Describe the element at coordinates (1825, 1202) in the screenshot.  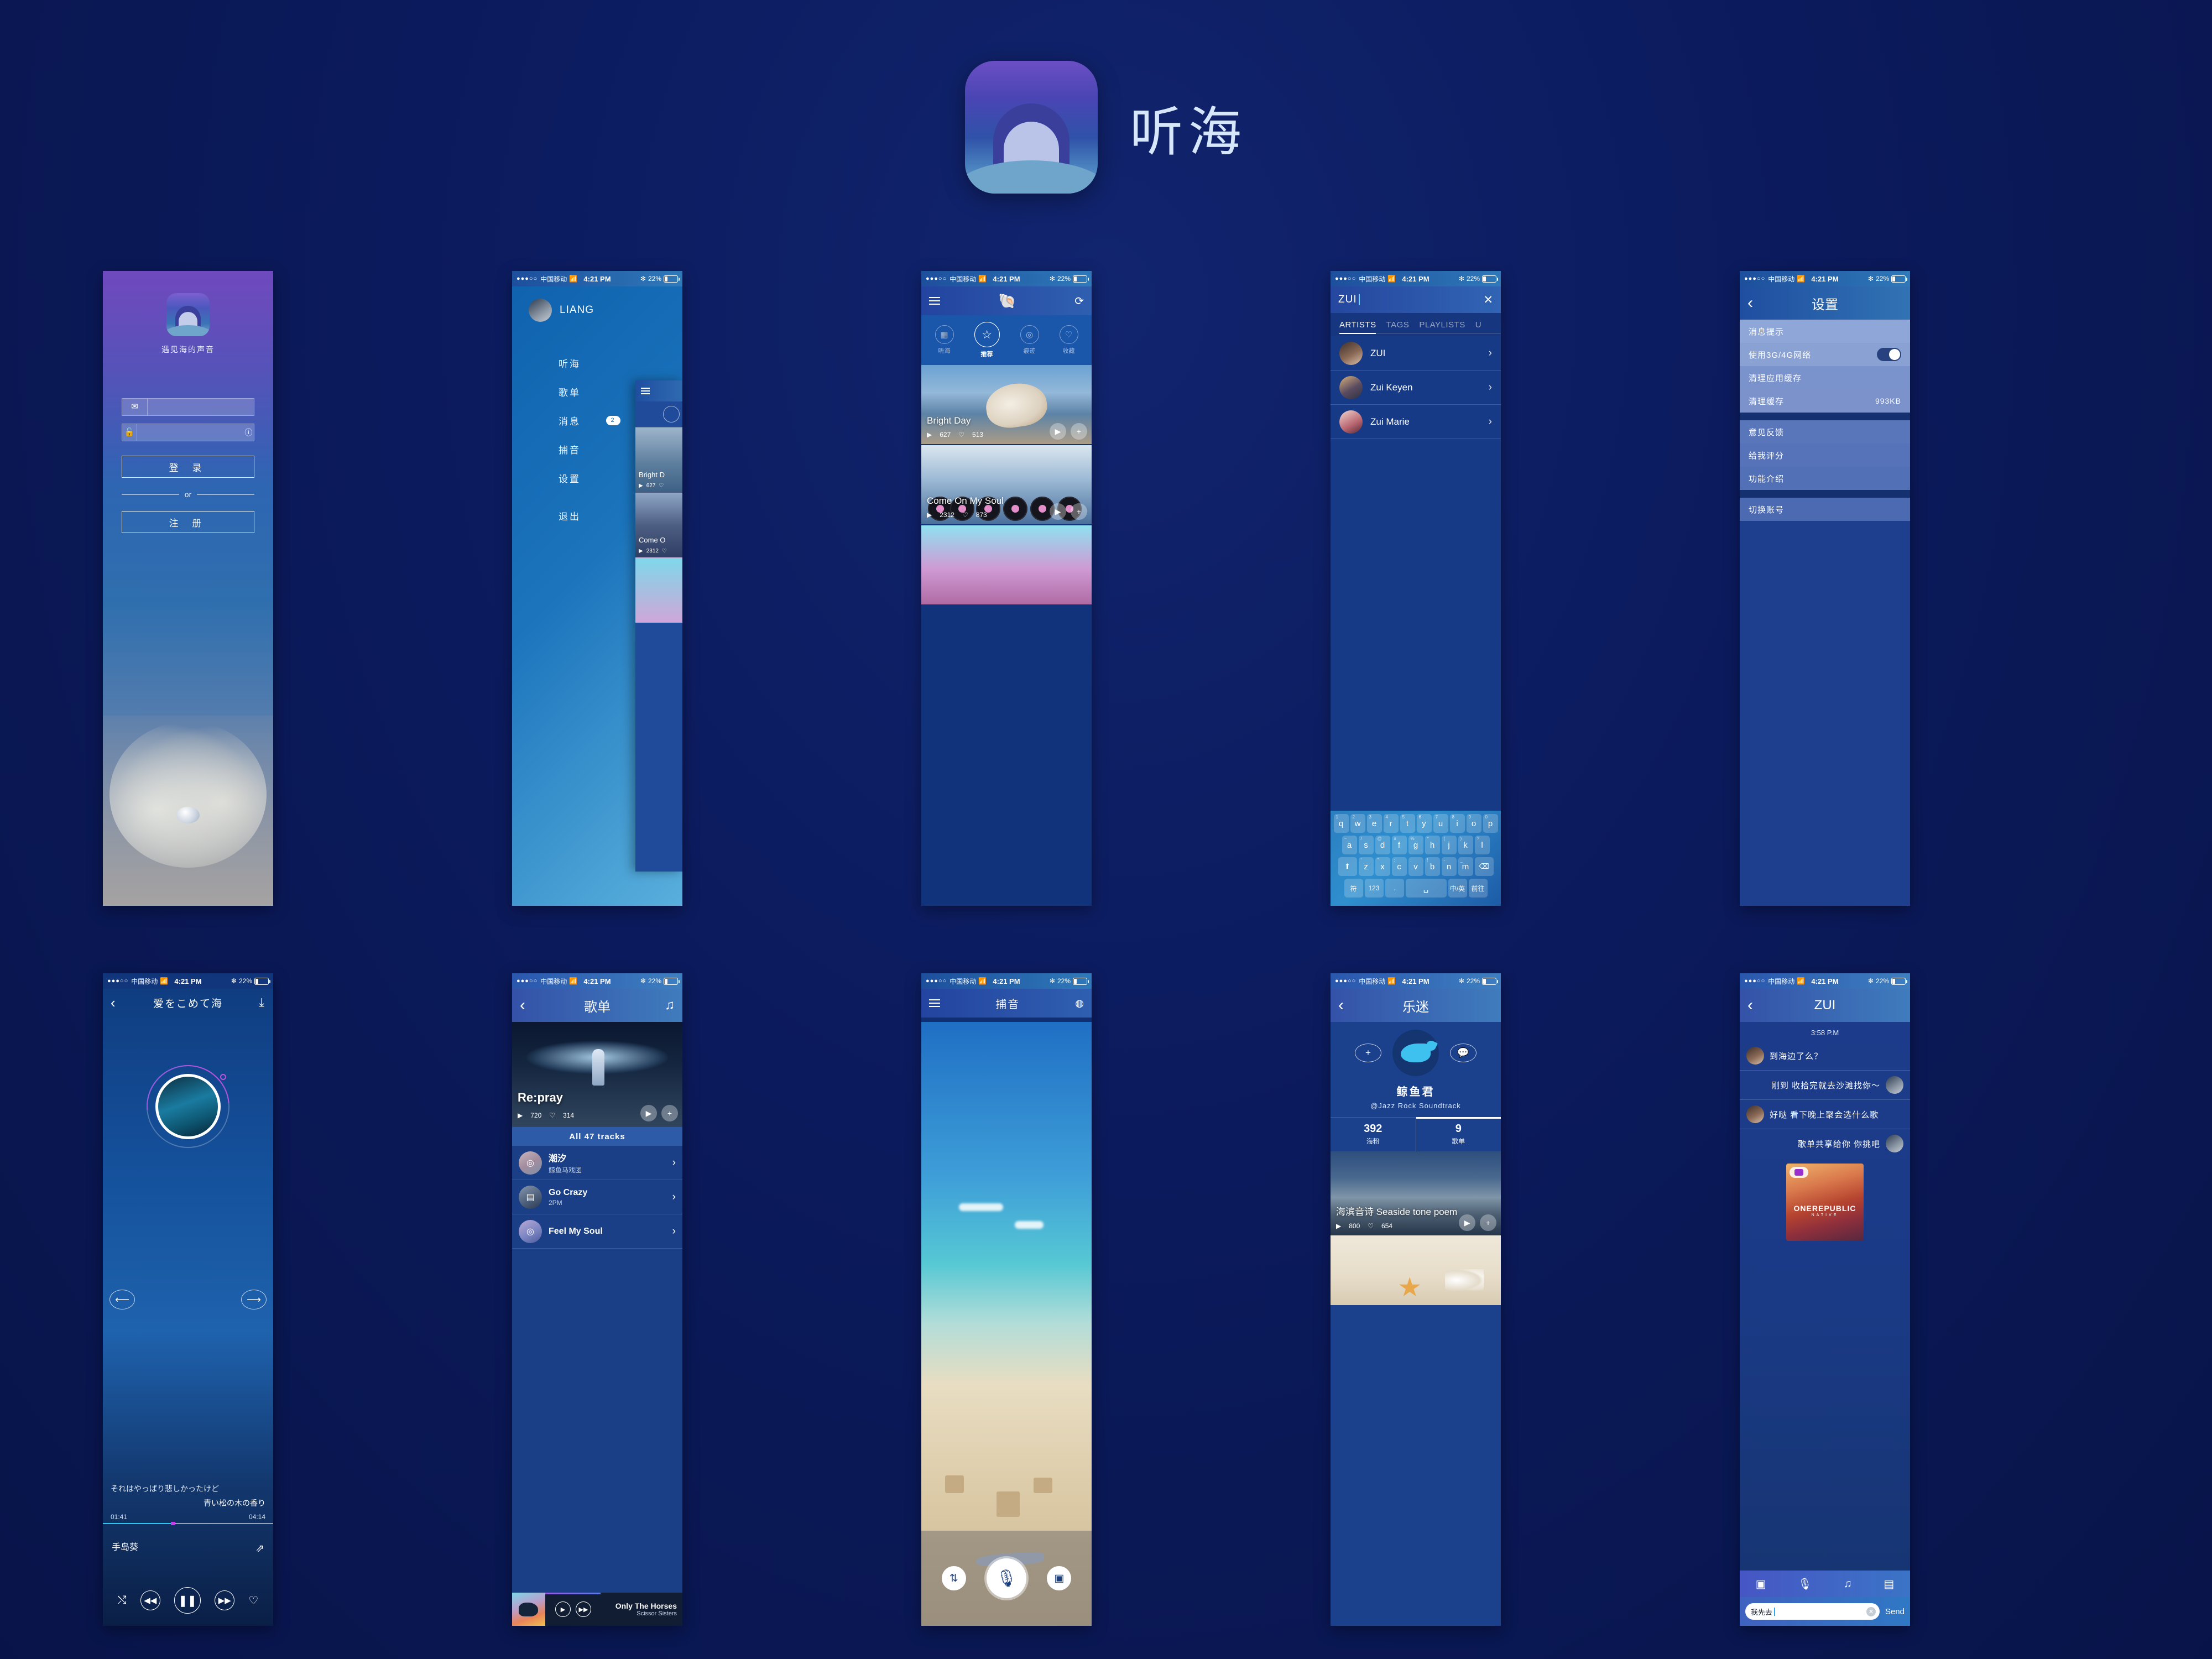
I see `shared-album-card: ONEREPUBLIC NATIVE` at that location.